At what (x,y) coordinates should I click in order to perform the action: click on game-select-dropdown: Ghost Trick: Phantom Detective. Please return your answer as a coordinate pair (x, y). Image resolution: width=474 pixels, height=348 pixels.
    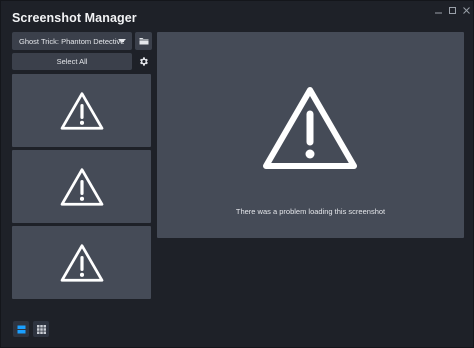
    Looking at the image, I should click on (72, 41).